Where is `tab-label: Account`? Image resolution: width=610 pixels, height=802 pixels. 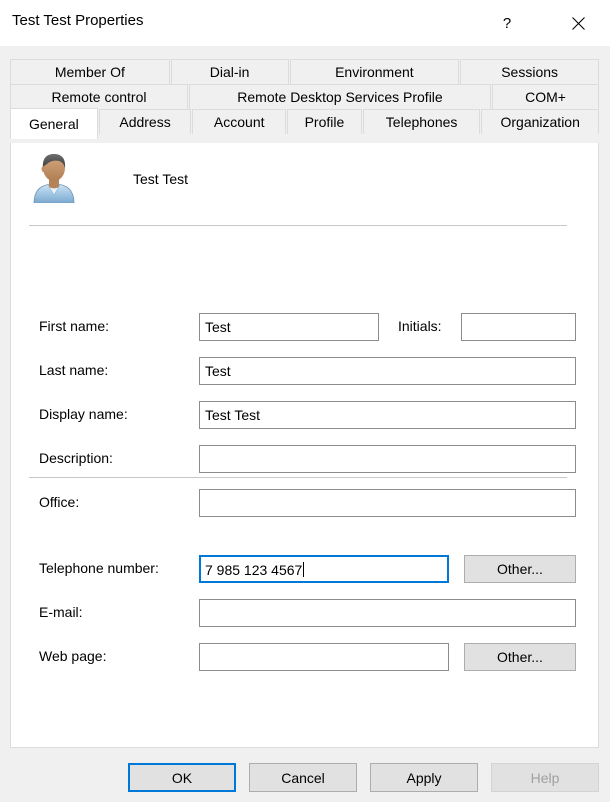
tab-label: Account is located at coordinates (239, 122).